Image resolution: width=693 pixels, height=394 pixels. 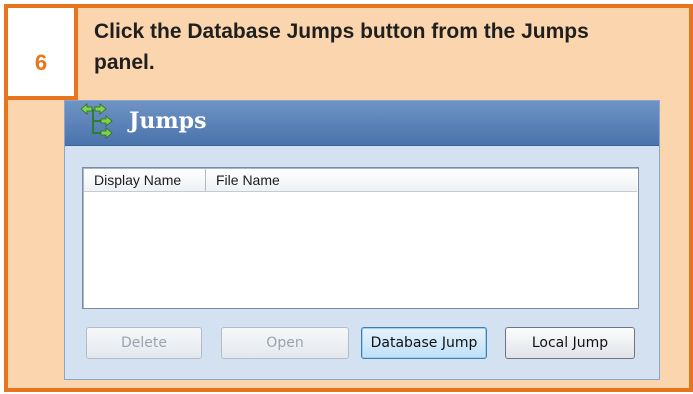 What do you see at coordinates (168, 121) in the screenshot?
I see `panel-title: Jumps` at bounding box center [168, 121].